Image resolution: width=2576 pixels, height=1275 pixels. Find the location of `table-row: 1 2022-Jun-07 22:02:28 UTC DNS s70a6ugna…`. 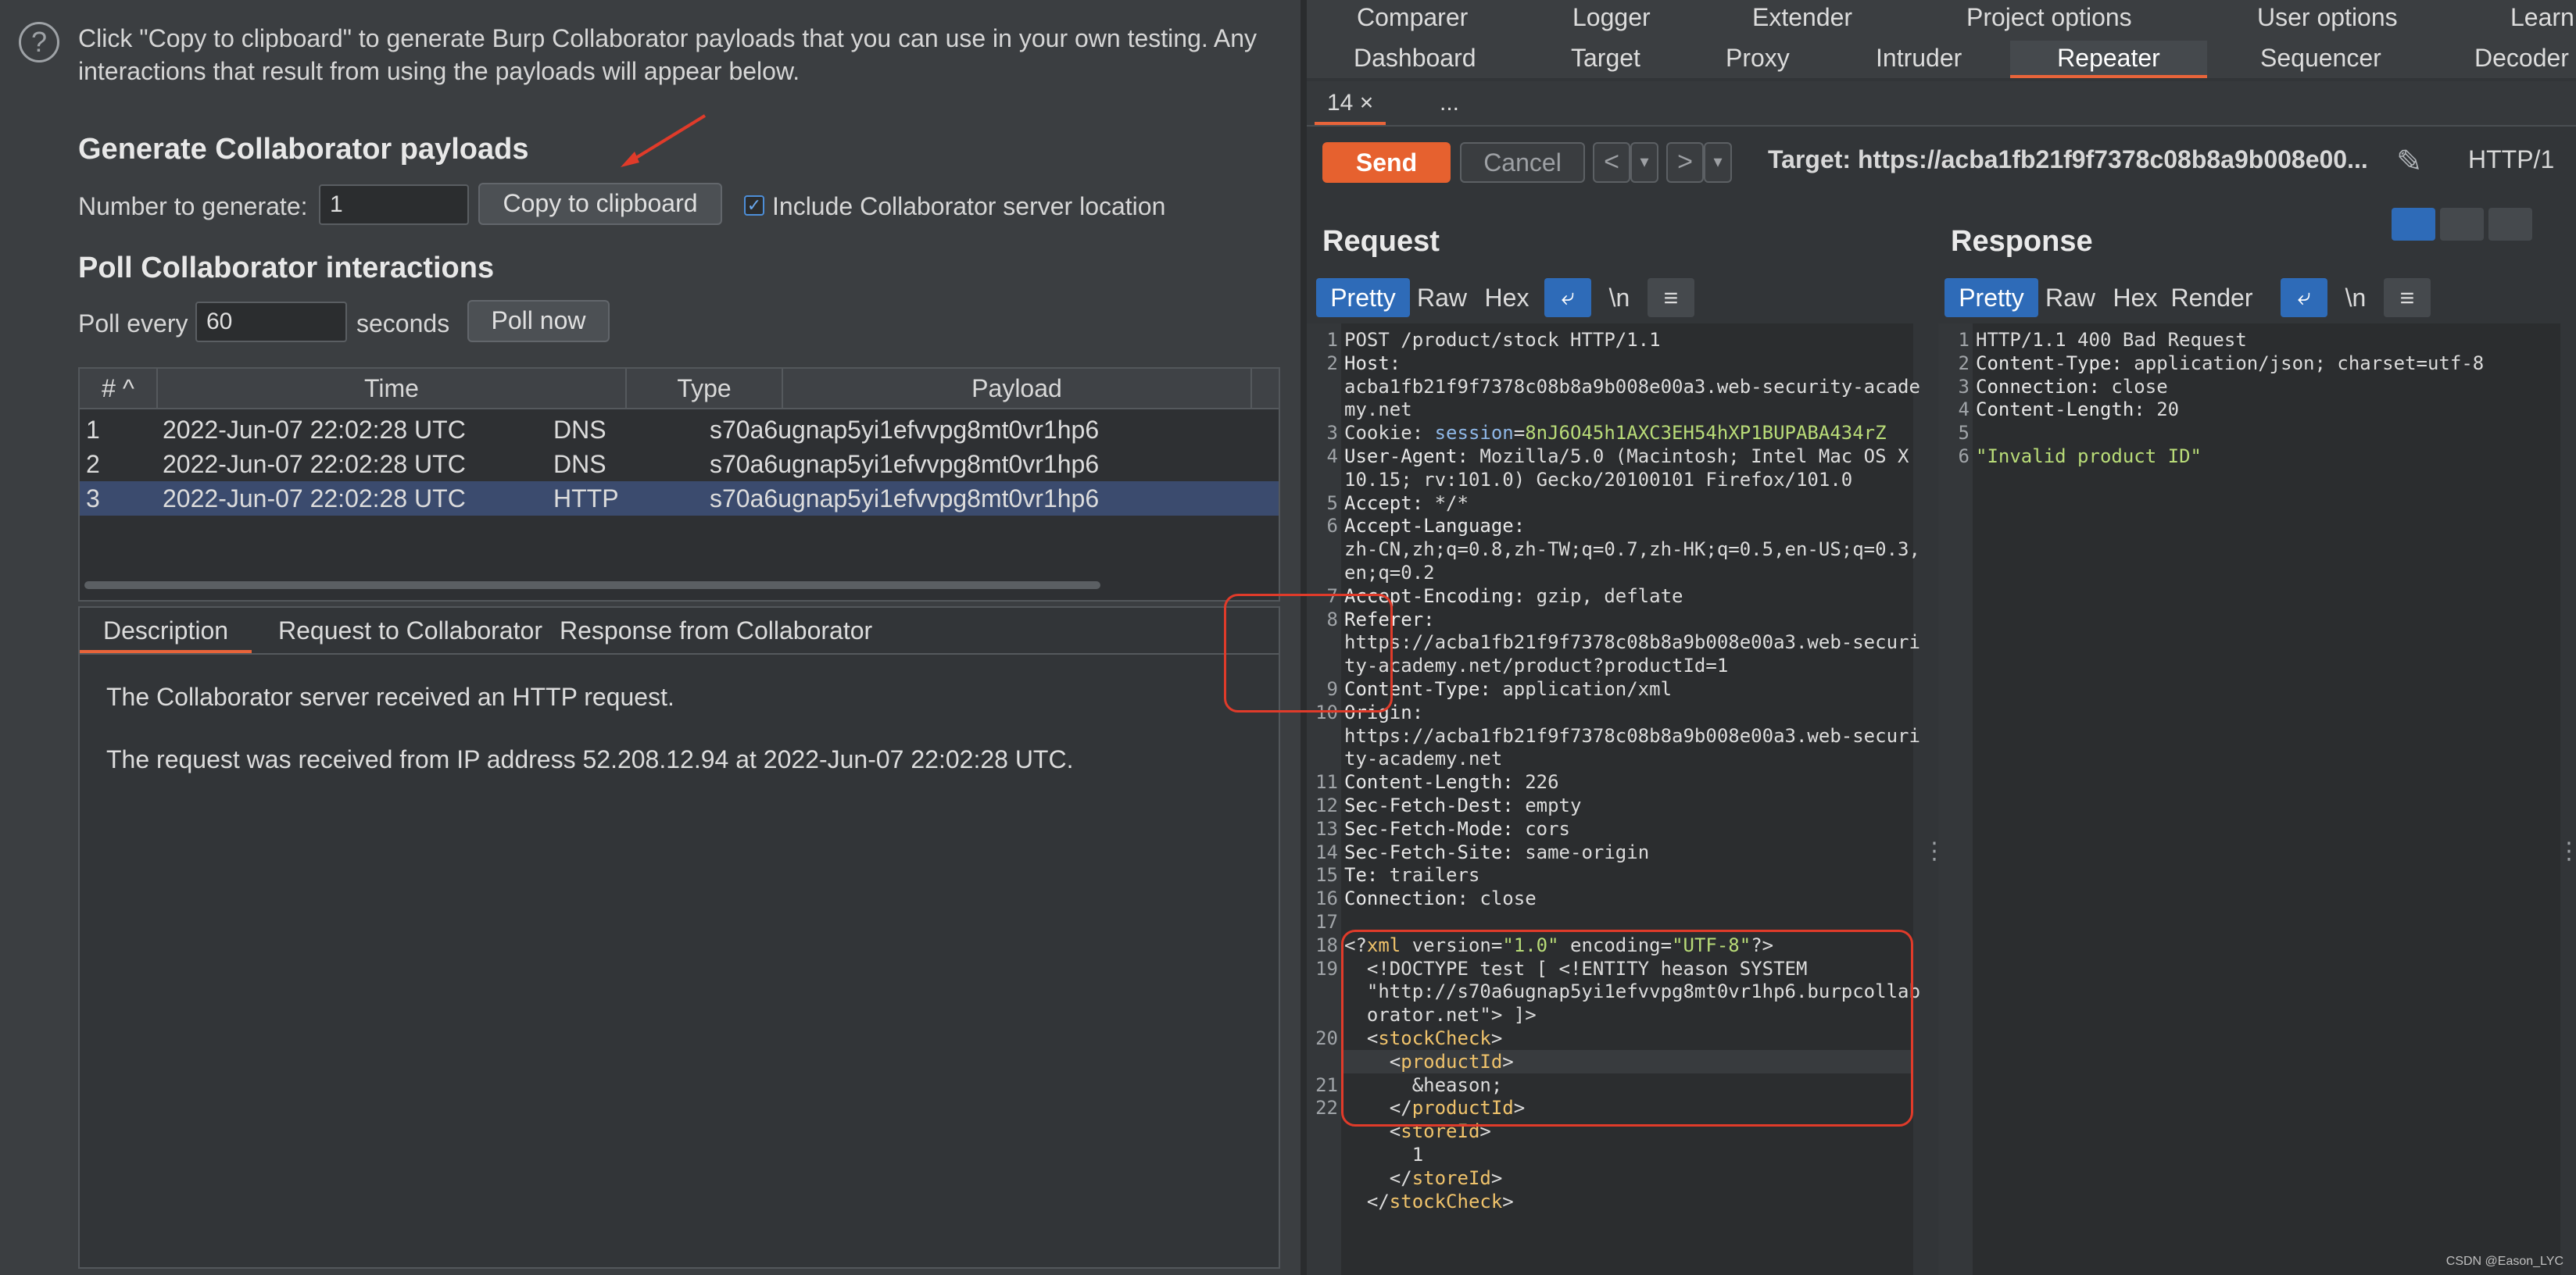

table-row: 1 2022-Jun-07 22:02:28 UTC DNS s70a6ugna… is located at coordinates (679, 429).